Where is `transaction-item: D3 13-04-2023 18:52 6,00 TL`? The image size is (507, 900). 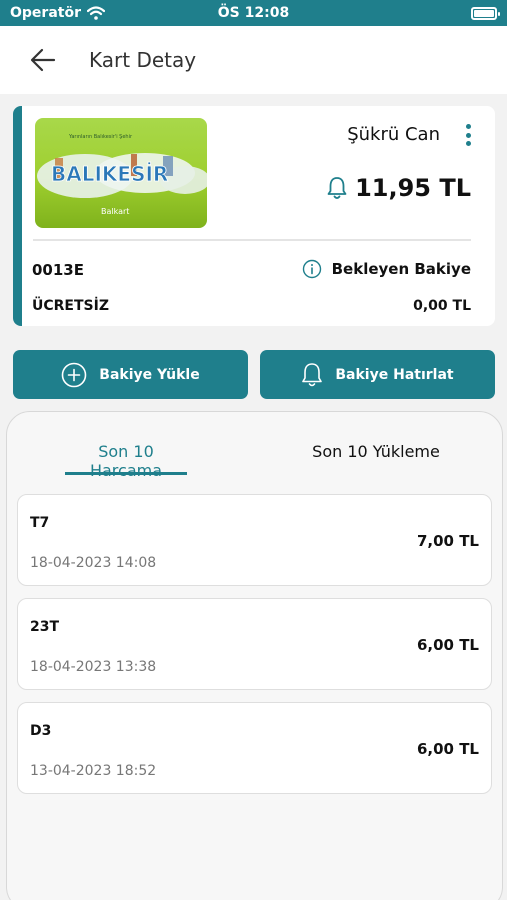
transaction-item: D3 13-04-2023 18:52 6,00 TL is located at coordinates (254, 748).